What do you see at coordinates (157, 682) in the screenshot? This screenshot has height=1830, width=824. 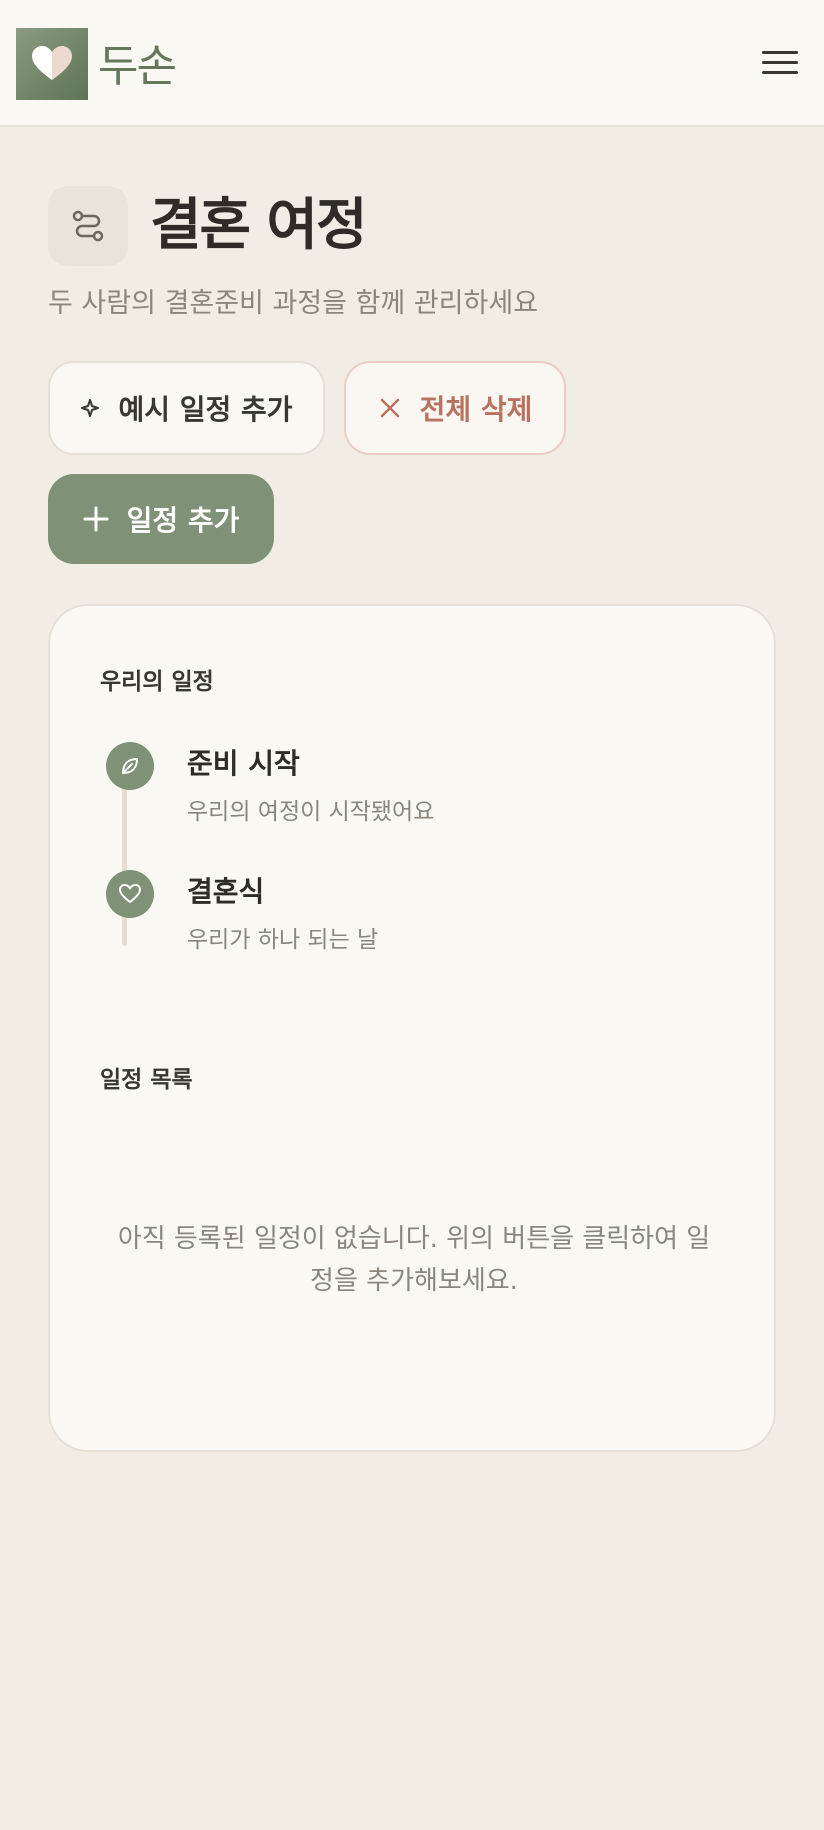 I see `timeline-title: 우리의 일정` at bounding box center [157, 682].